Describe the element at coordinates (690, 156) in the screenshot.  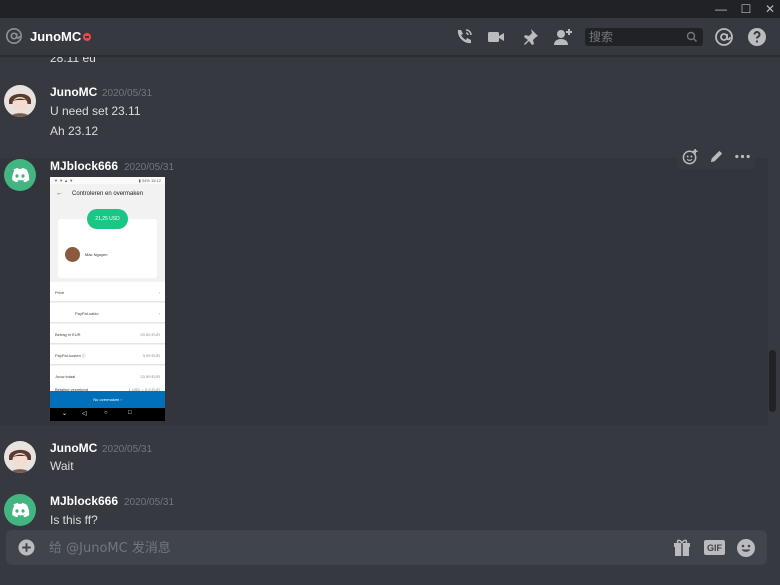
I see `add-reaction-icon` at that location.